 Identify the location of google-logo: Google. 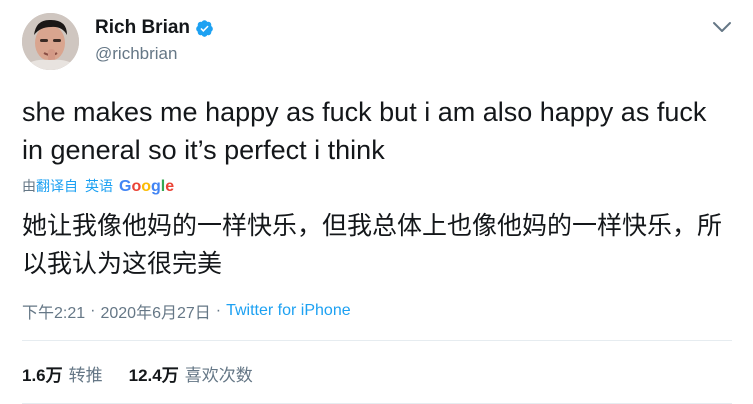
(146, 186).